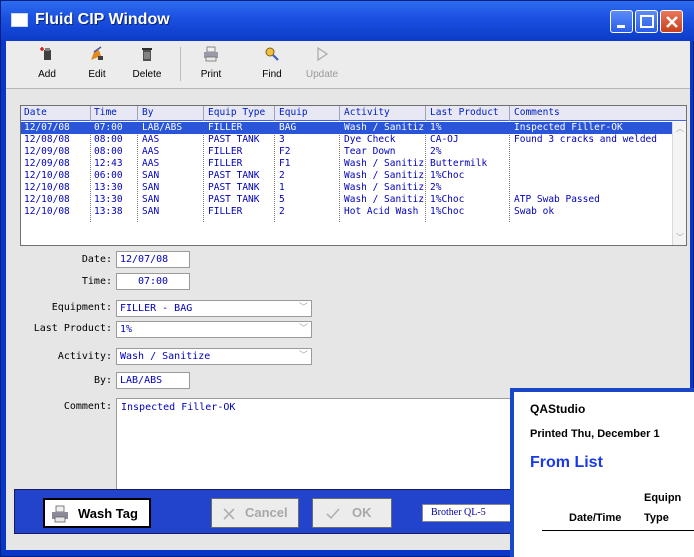 The width and height of the screenshot is (694, 557). What do you see at coordinates (255, 513) in the screenshot?
I see `cancel-button: Cancel` at bounding box center [255, 513].